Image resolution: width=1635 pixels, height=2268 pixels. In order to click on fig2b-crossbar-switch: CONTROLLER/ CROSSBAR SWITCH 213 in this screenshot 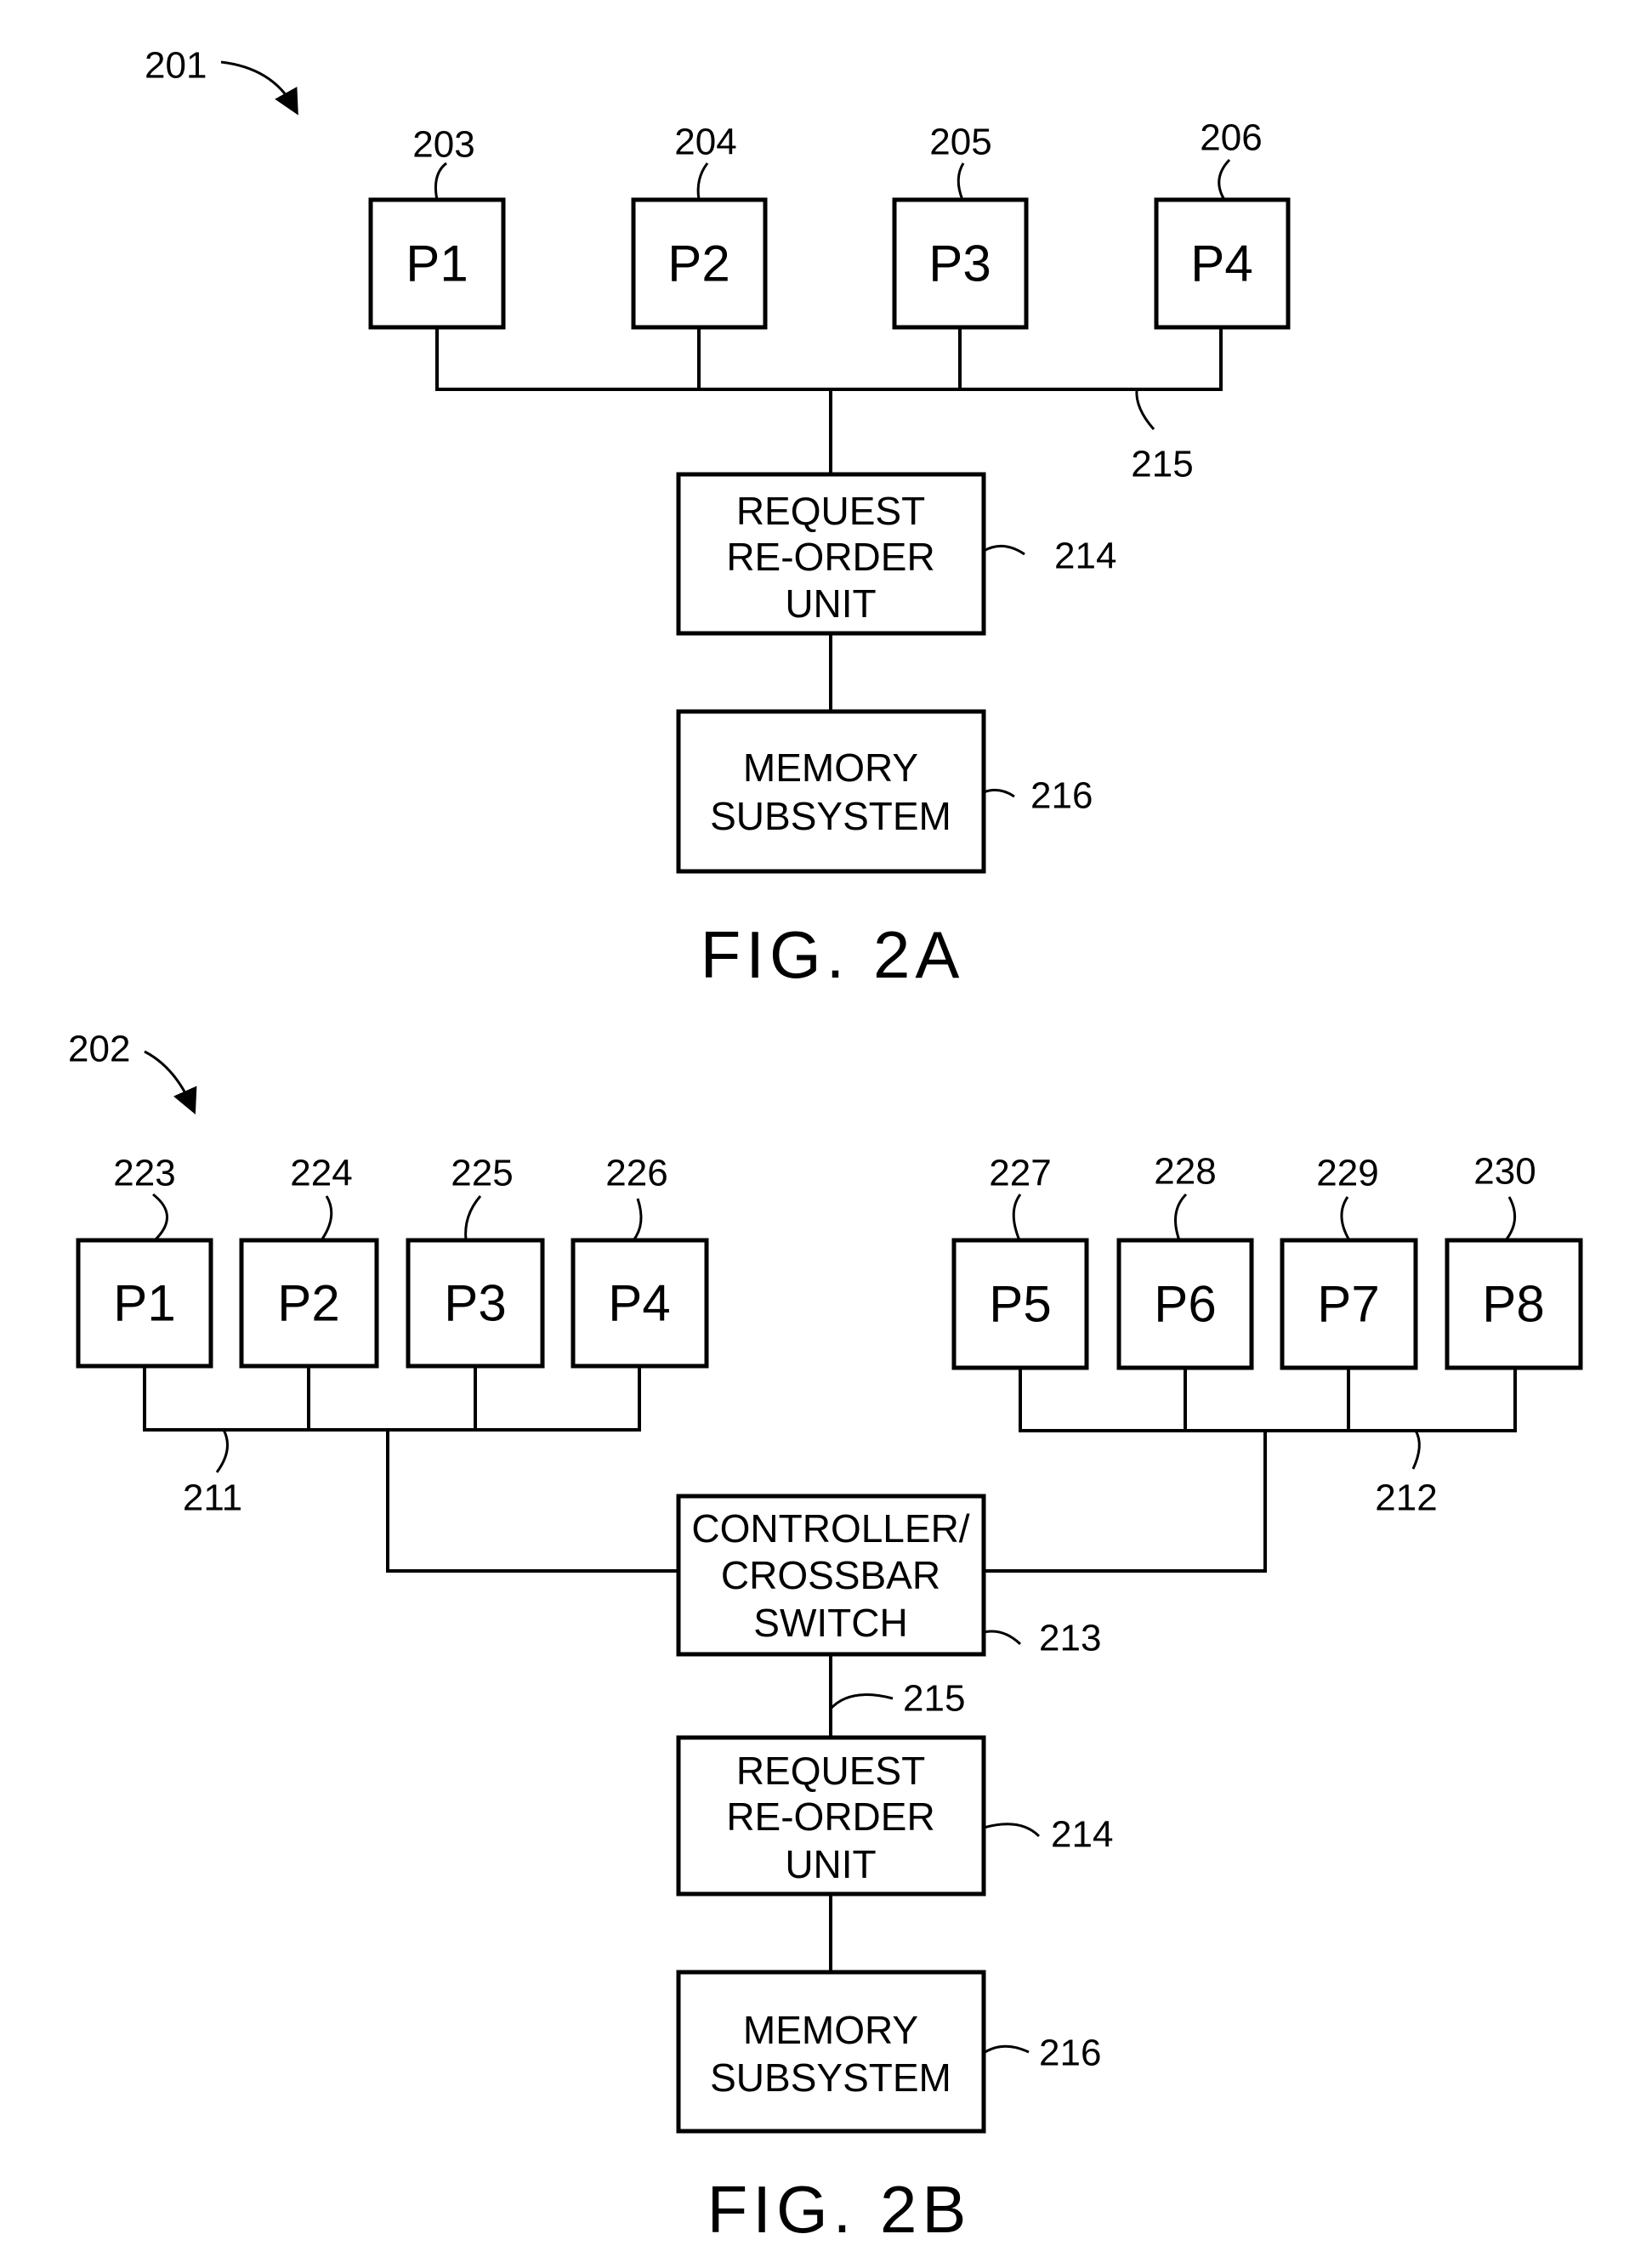, I will do `click(888, 1576)`.